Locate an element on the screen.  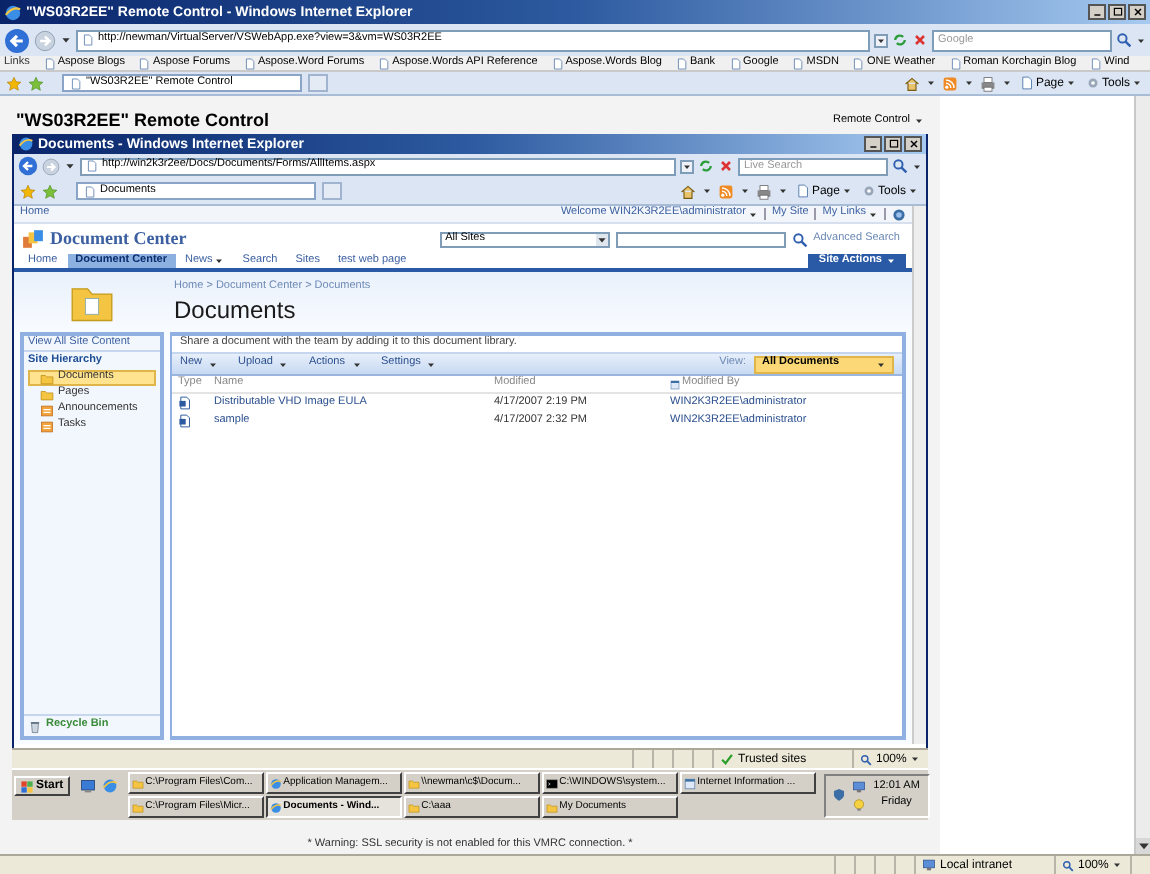
checkmark-icon is located at coordinates (727, 759).